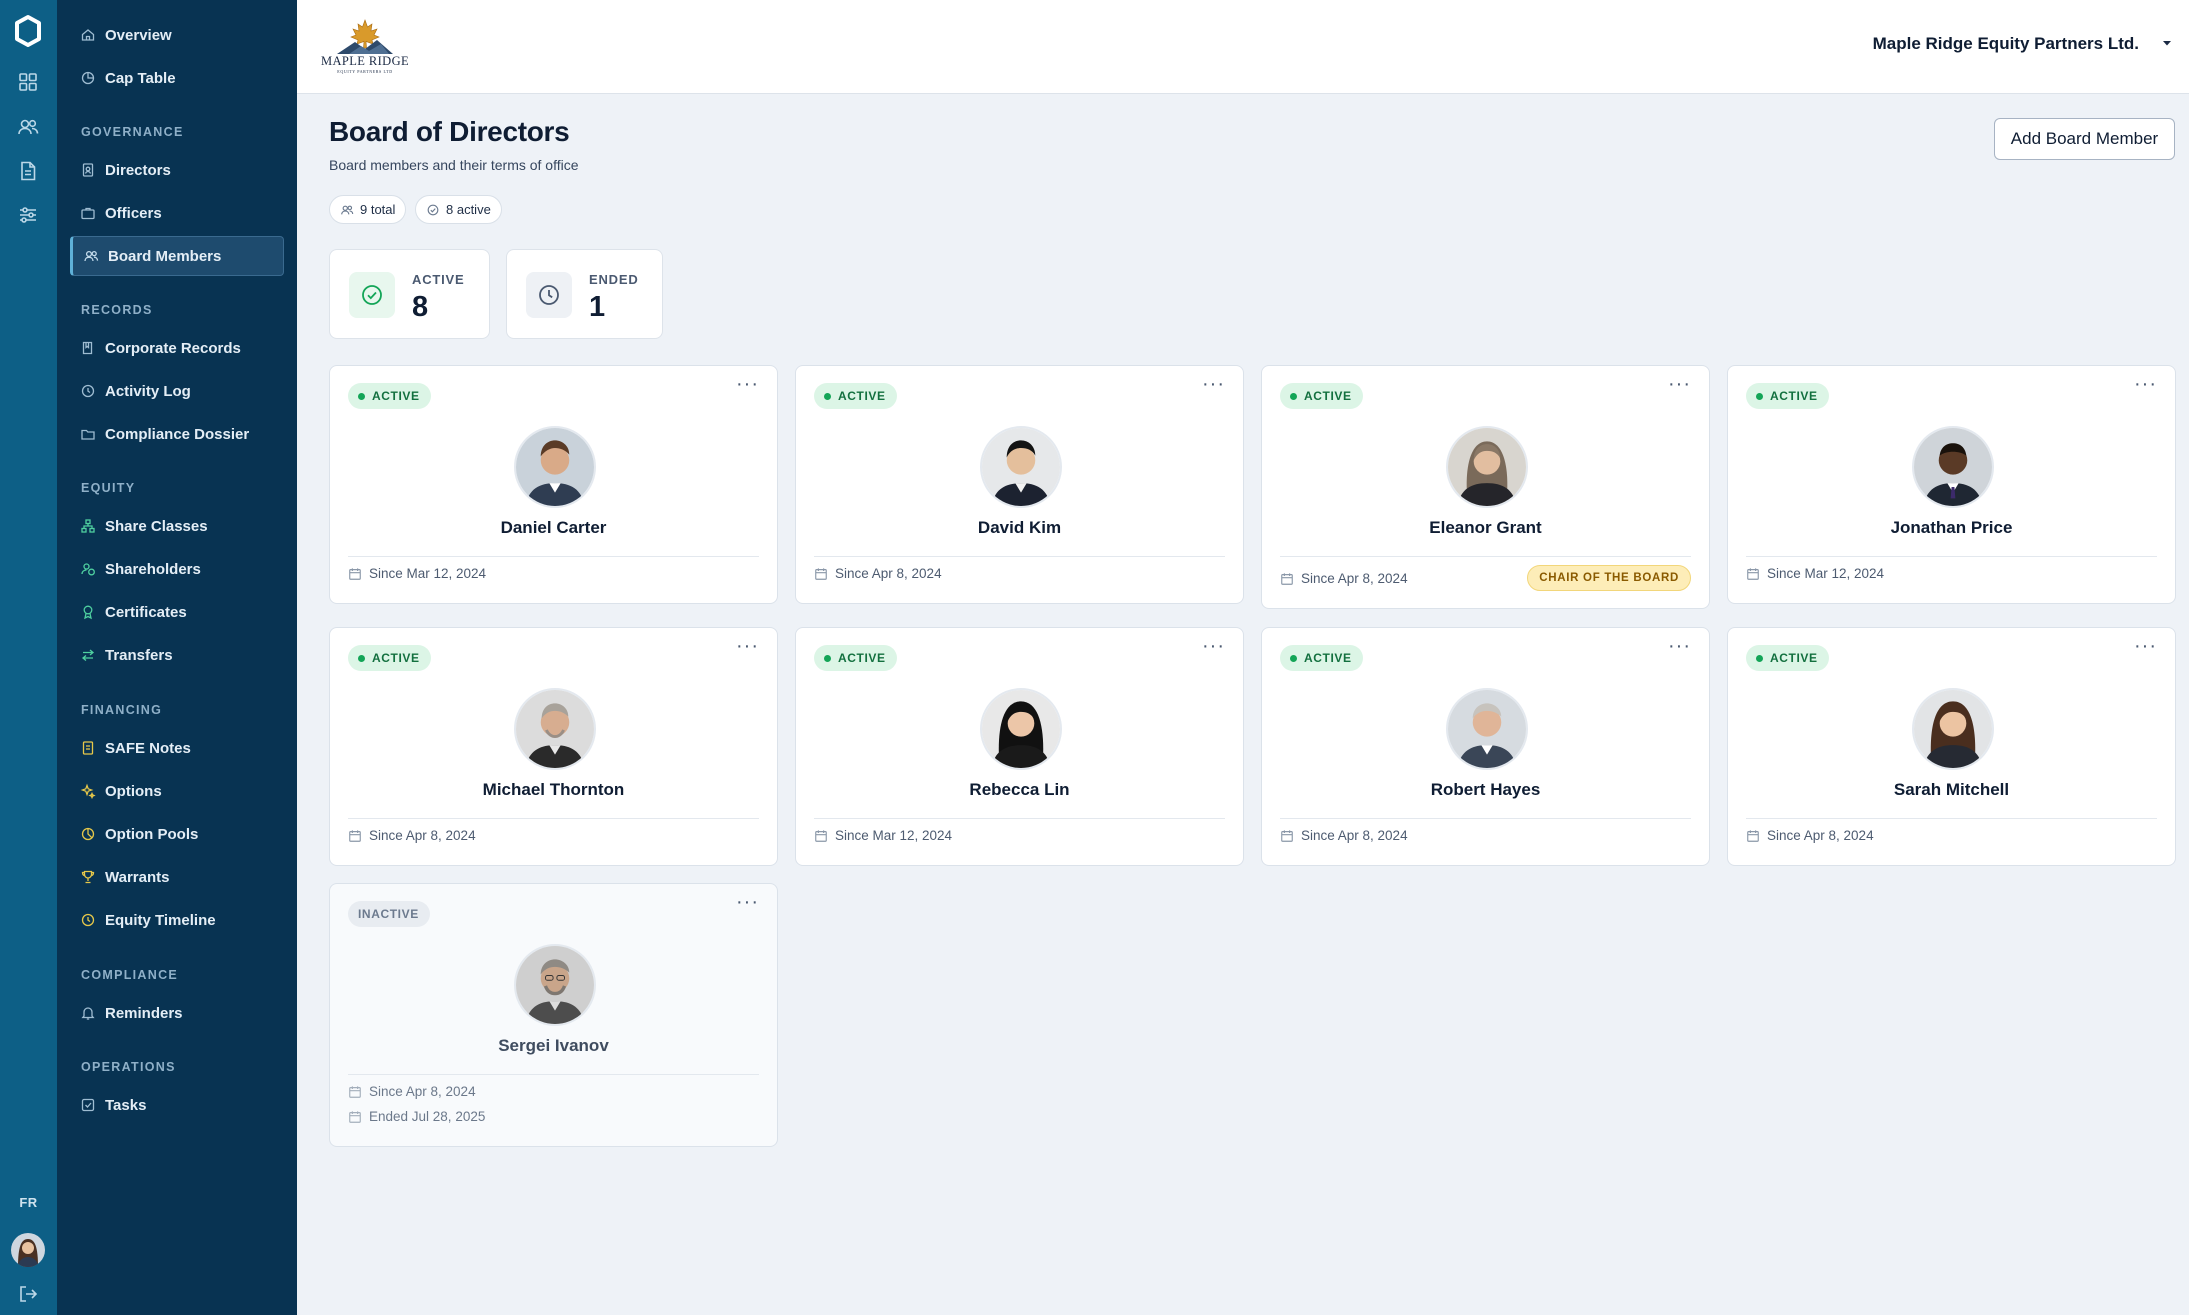 This screenshot has height=1315, width=2189. What do you see at coordinates (88, 748) in the screenshot?
I see `note-icon` at bounding box center [88, 748].